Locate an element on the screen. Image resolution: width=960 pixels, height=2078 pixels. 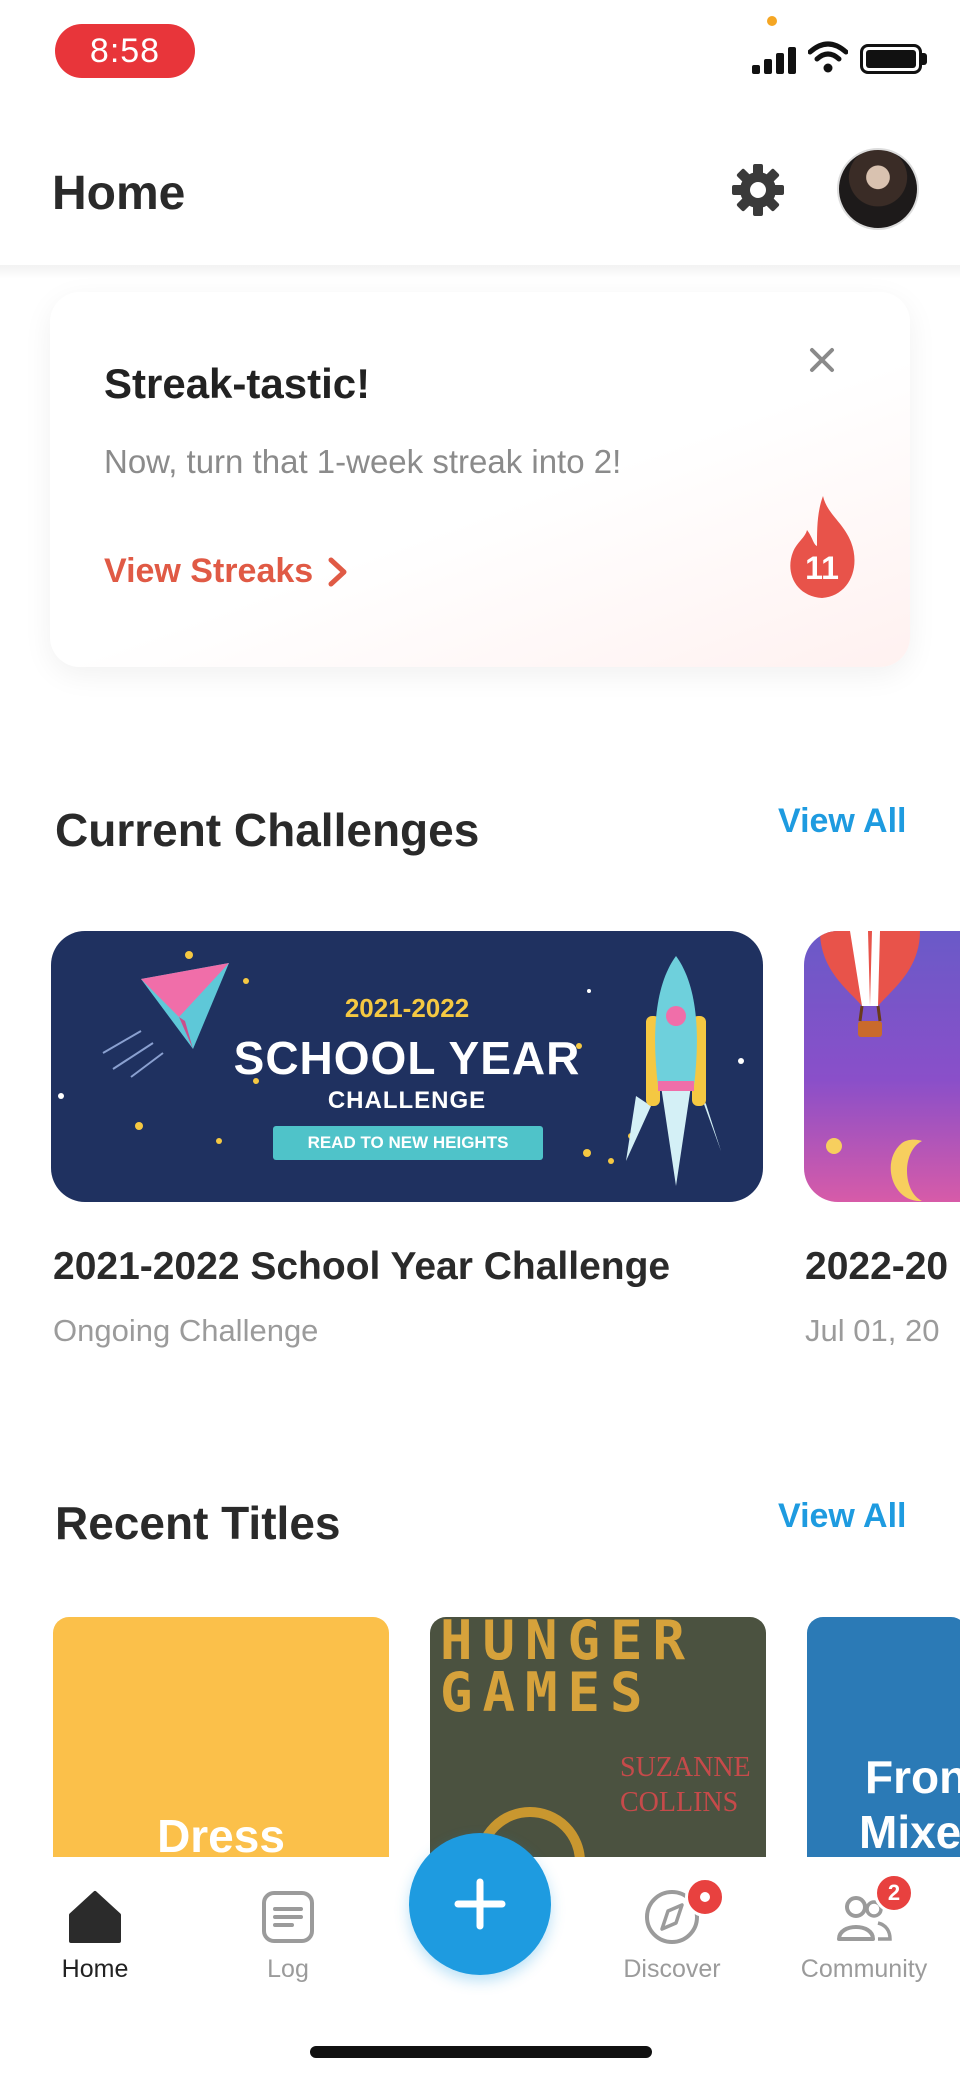
moon-icon is located at coordinates (906, 1170).